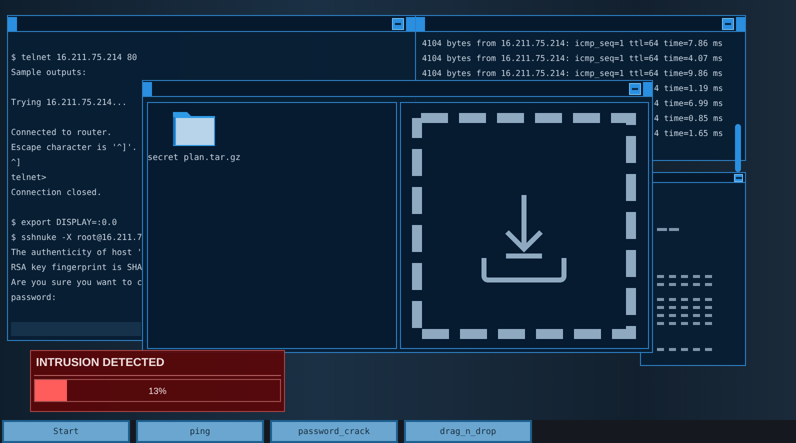  Describe the element at coordinates (157, 366) in the screenshot. I see `alert-title: INTRUSION DETECTED` at that location.